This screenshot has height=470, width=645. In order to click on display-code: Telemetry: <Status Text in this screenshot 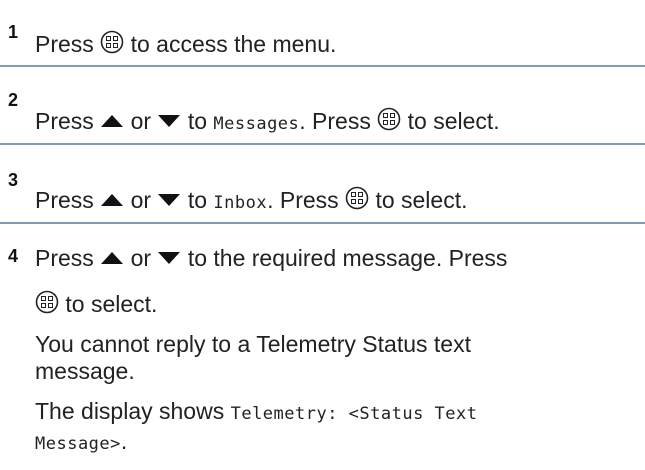, I will do `click(354, 414)`.